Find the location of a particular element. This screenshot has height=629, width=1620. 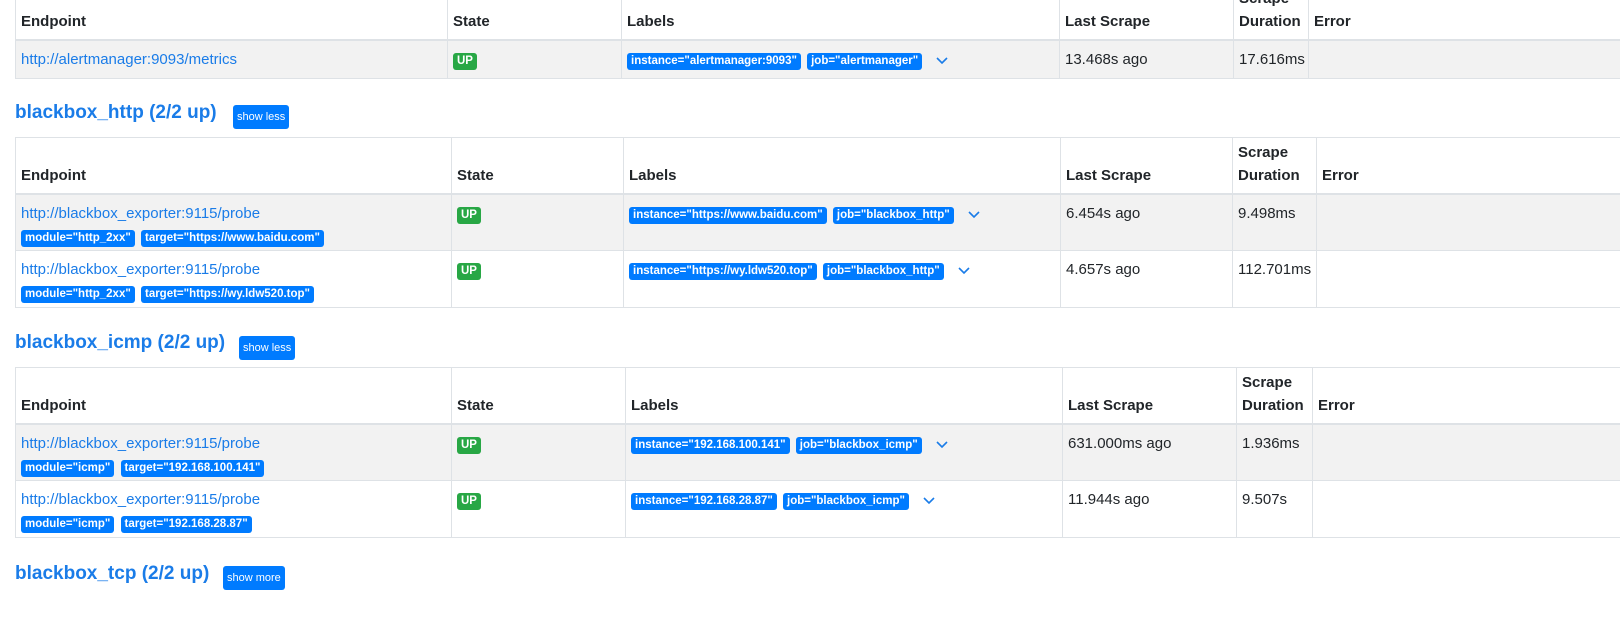

last-scrape: 11.944s ago is located at coordinates (1149, 509).